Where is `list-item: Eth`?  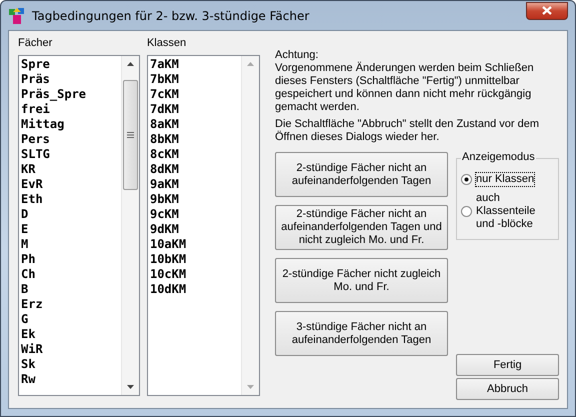 list-item: Eth is located at coordinates (70, 199).